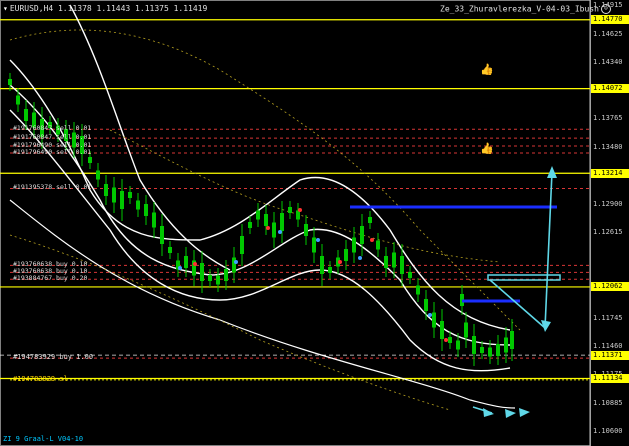 This screenshot has width=629, height=446. I want to click on price-tick-label: 1.10885, so click(608, 402).